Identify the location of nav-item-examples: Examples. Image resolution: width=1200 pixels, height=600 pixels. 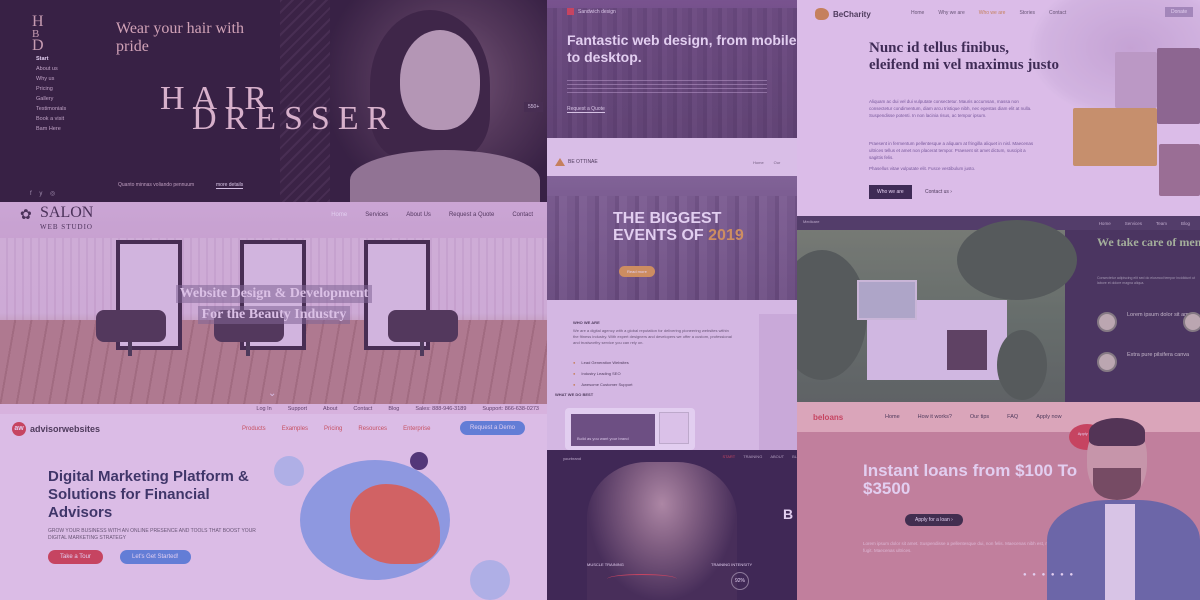
(295, 429).